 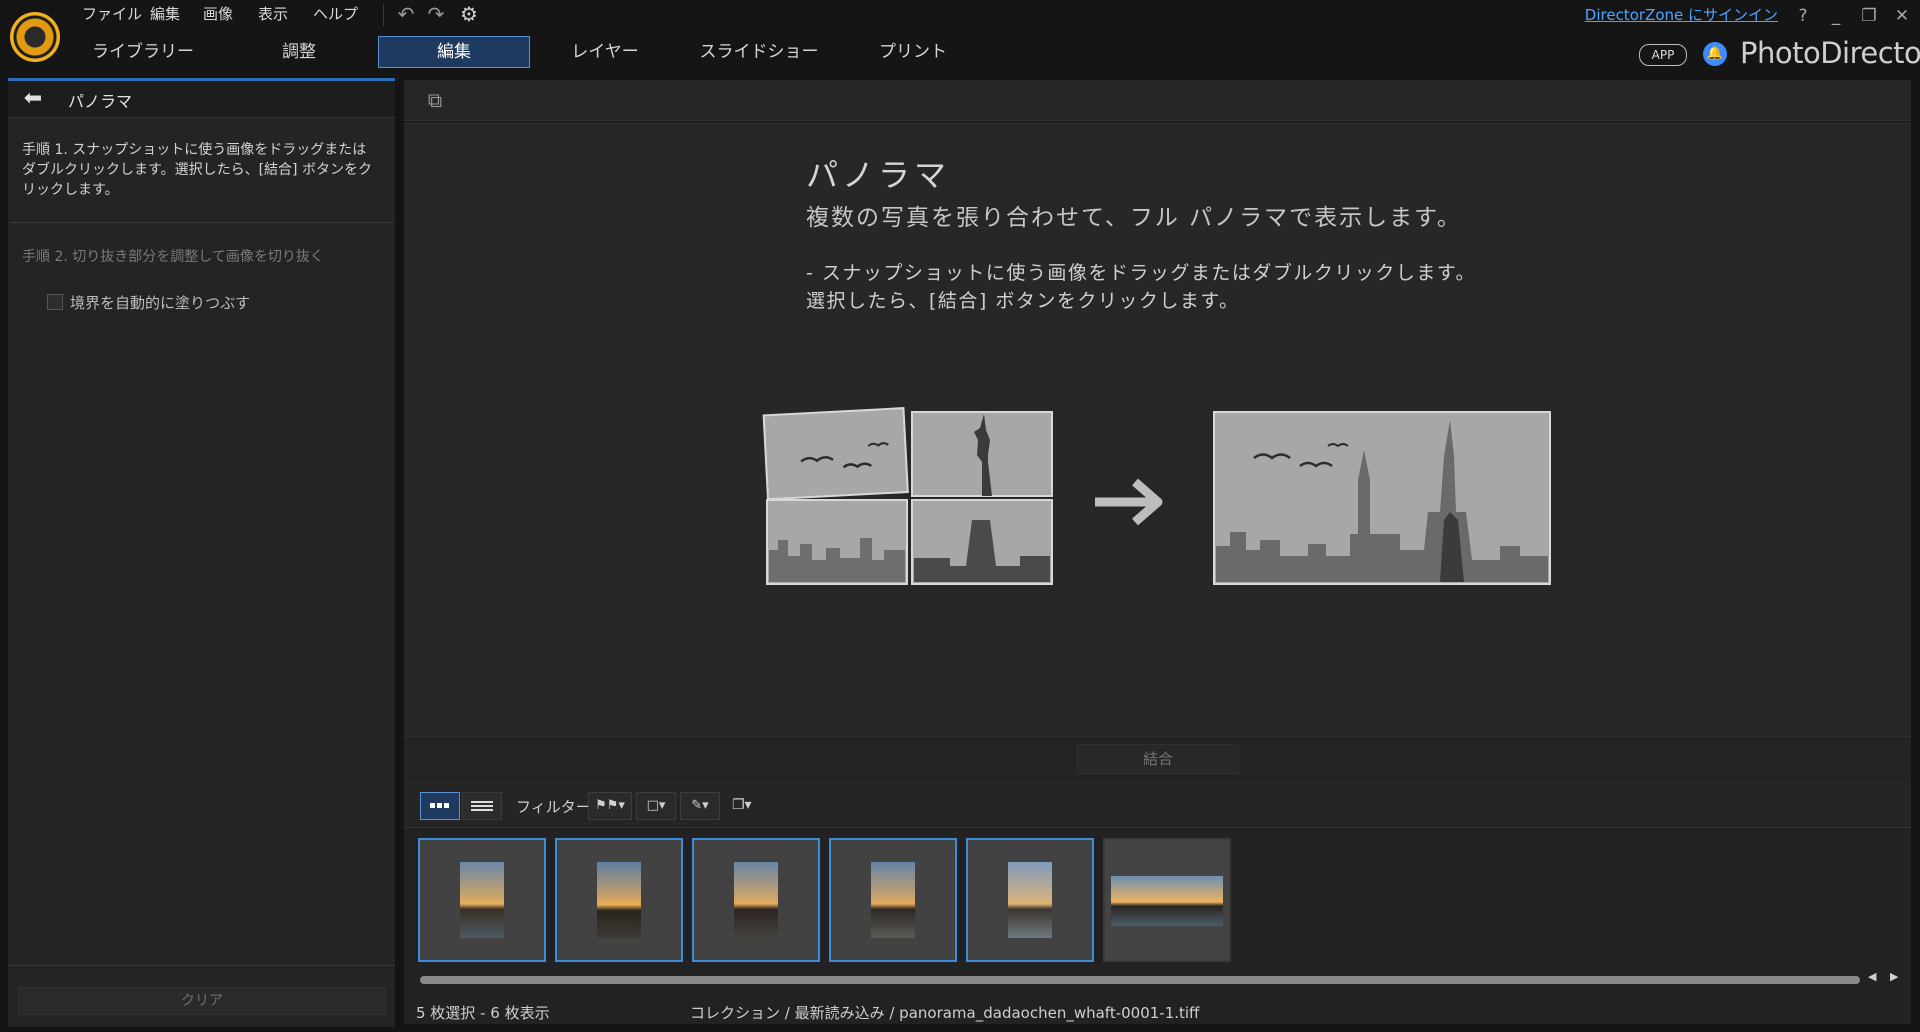 I want to click on stack-dropdown: ❐▾, so click(x=748, y=805).